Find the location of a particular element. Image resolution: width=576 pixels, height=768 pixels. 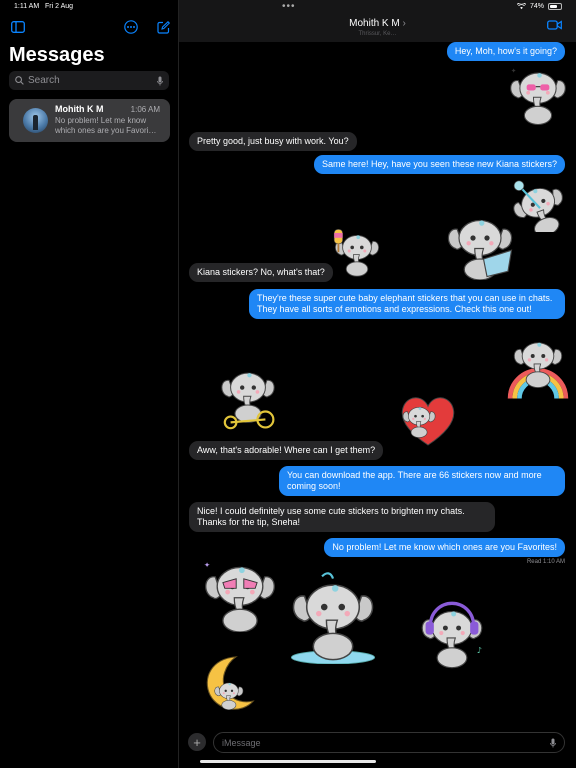

sticker-elephant-sunglasses: ✦ is located at coordinates (538, 95).